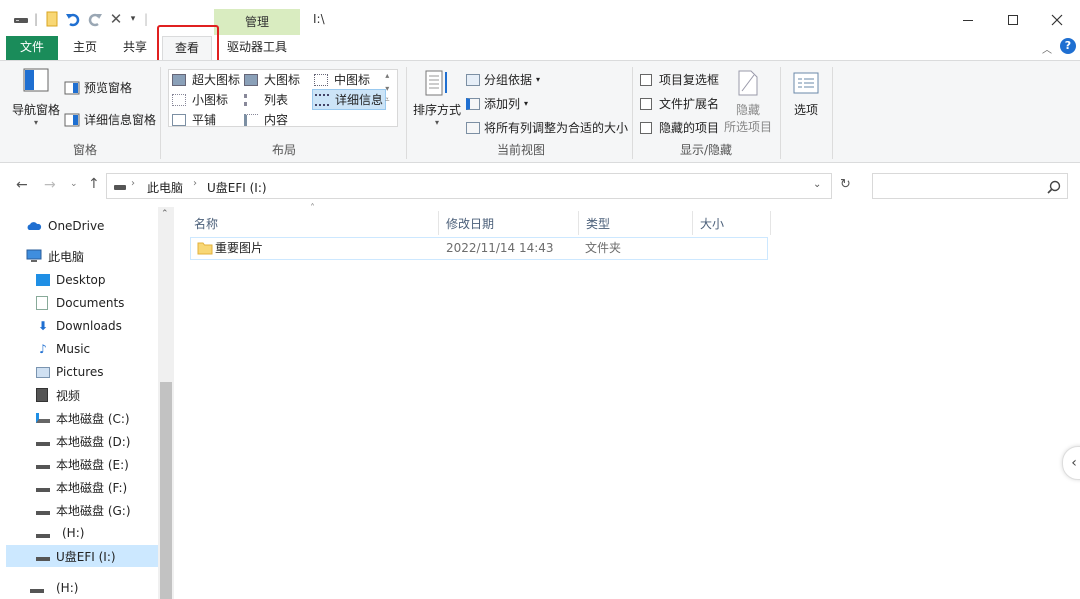  What do you see at coordinates (646, 103) in the screenshot?
I see `file-extensions-checkbox` at bounding box center [646, 103].